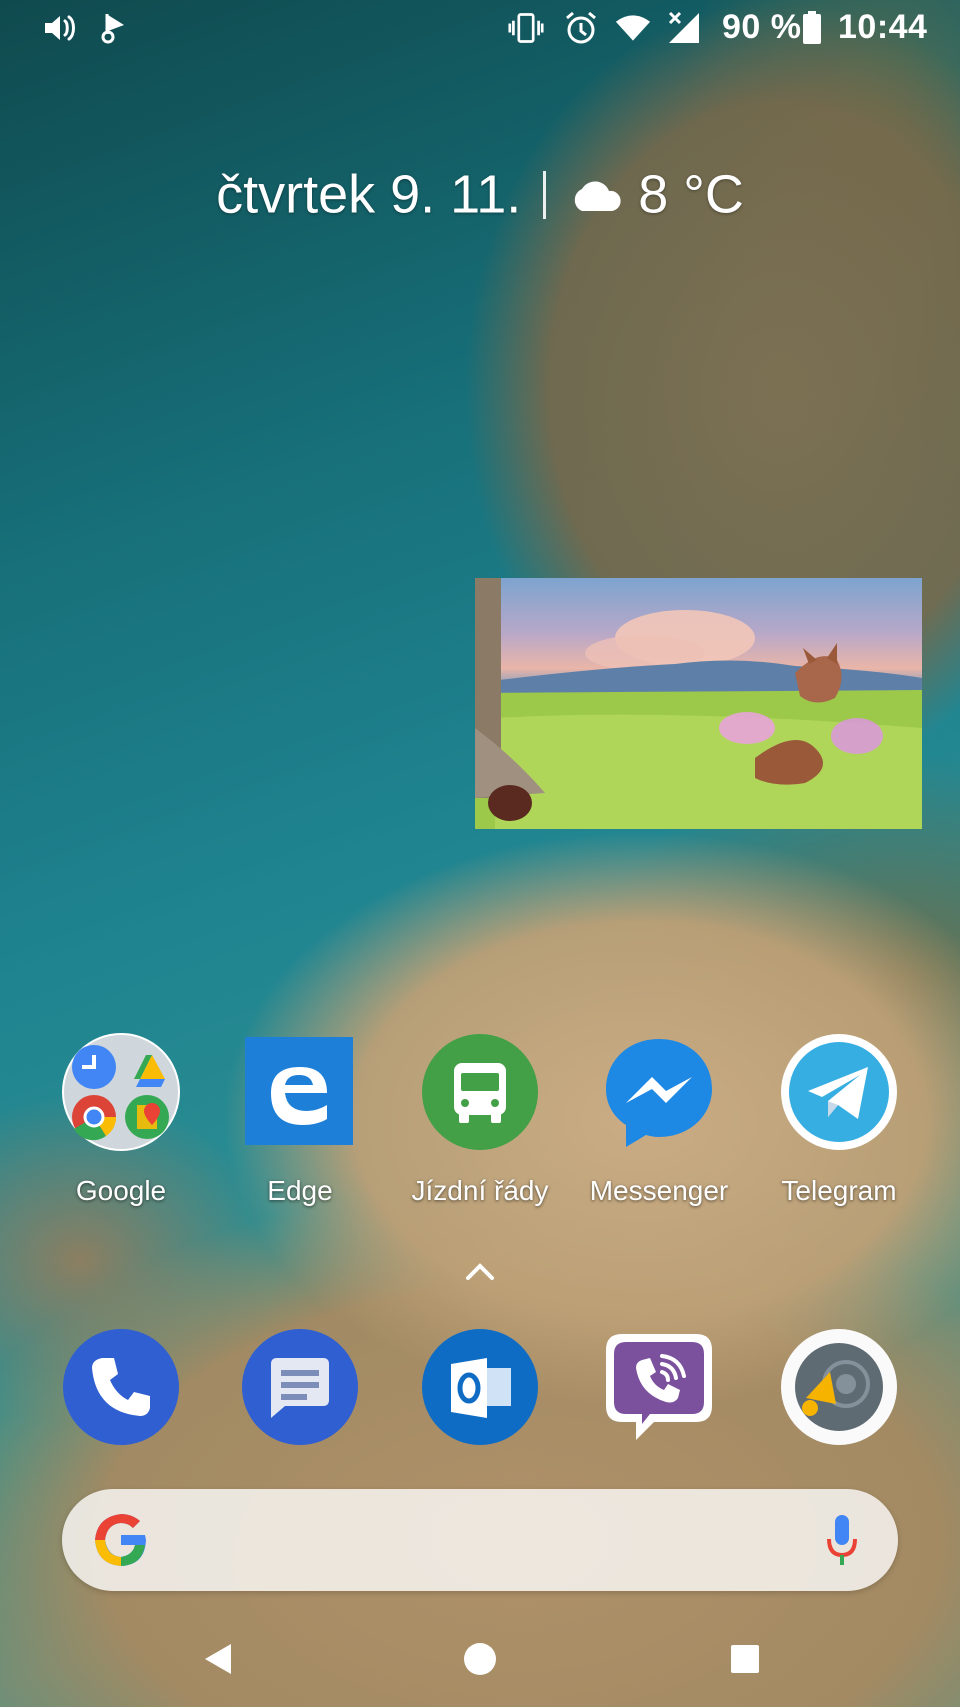 This screenshot has width=960, height=1707. I want to click on dock-phone, so click(121, 1387).